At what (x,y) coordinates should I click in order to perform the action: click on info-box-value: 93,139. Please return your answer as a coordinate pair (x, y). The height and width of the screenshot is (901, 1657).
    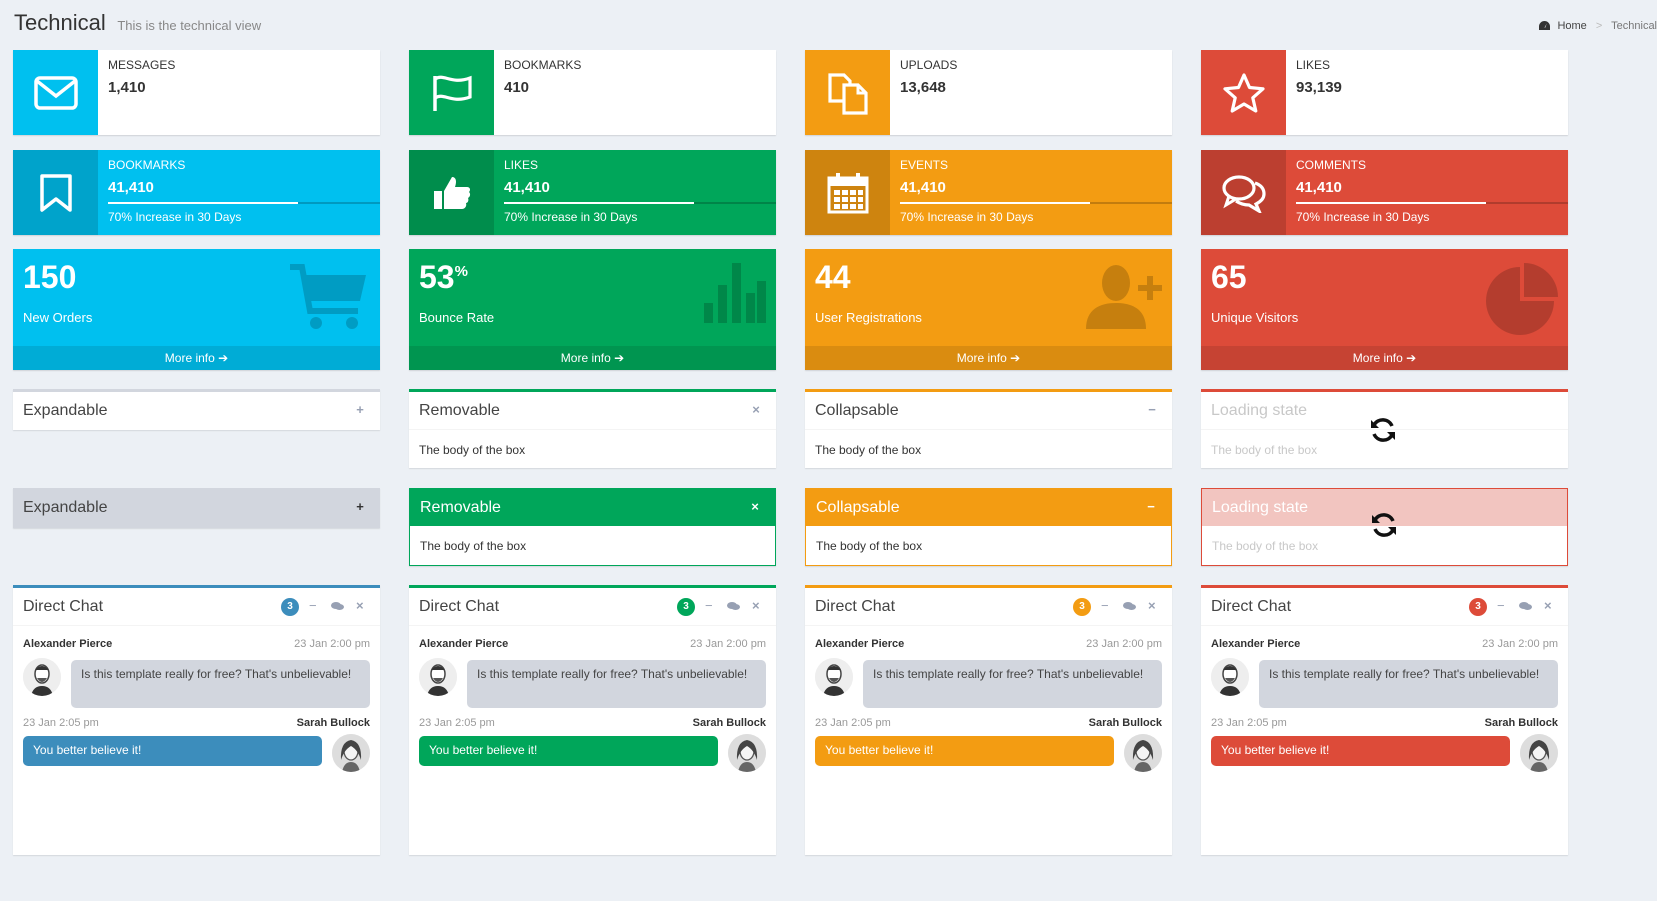
    Looking at the image, I should click on (1319, 87).